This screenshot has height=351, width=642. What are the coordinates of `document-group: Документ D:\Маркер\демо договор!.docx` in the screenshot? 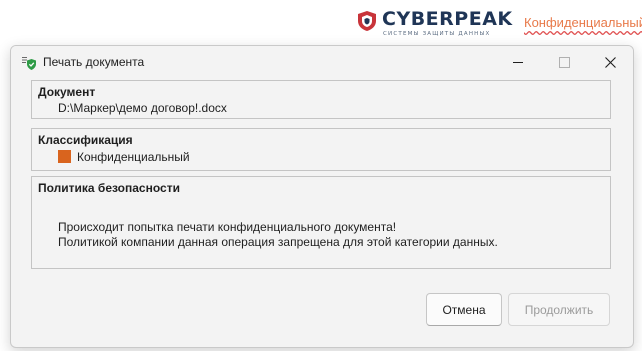 It's located at (321, 99).